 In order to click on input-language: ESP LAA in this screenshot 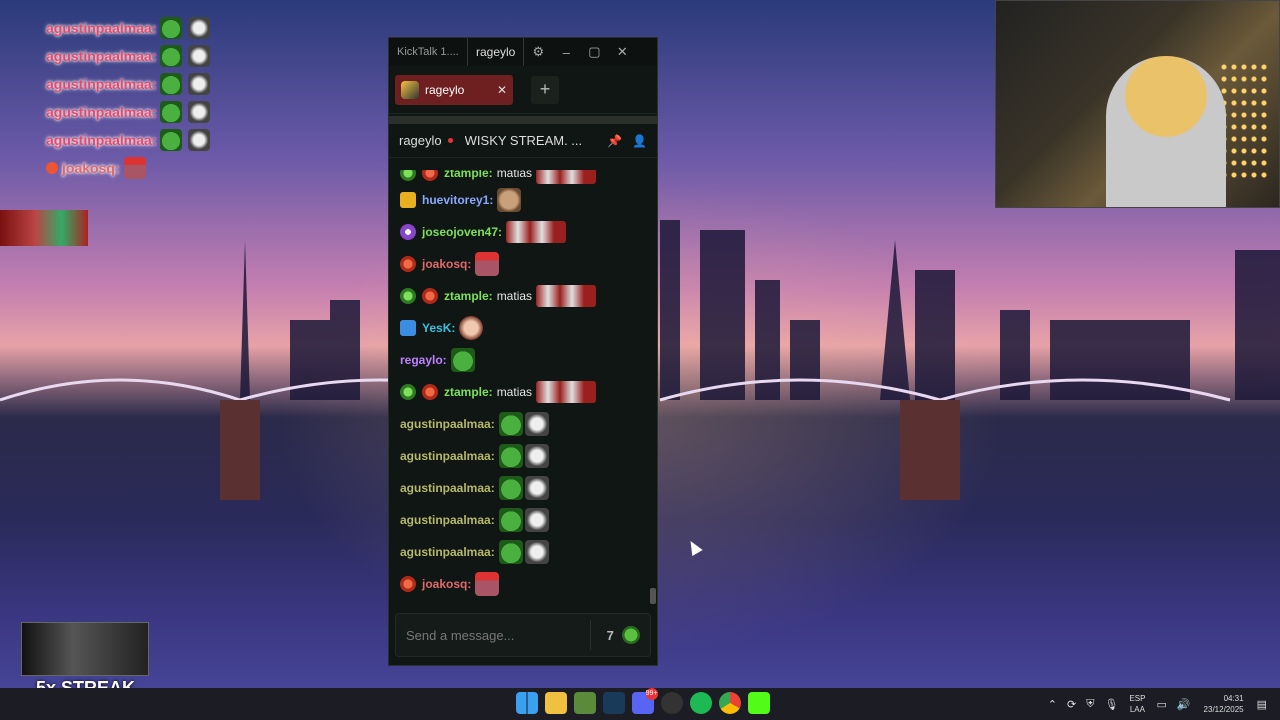, I will do `click(1137, 704)`.